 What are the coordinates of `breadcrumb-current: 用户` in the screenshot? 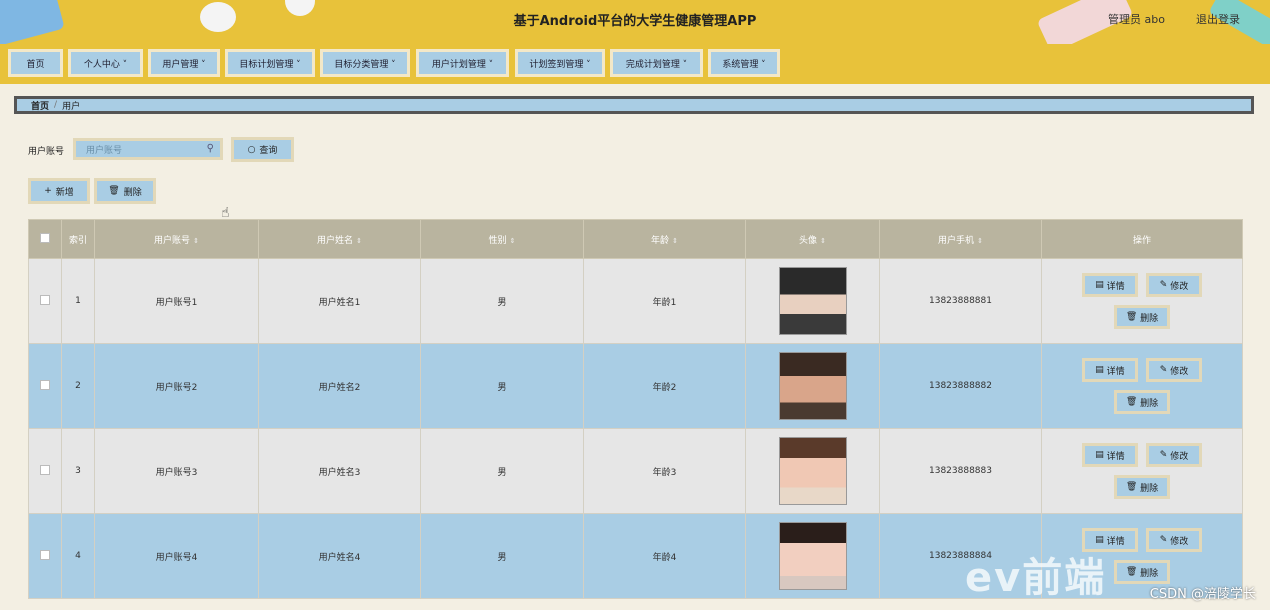 It's located at (71, 106).